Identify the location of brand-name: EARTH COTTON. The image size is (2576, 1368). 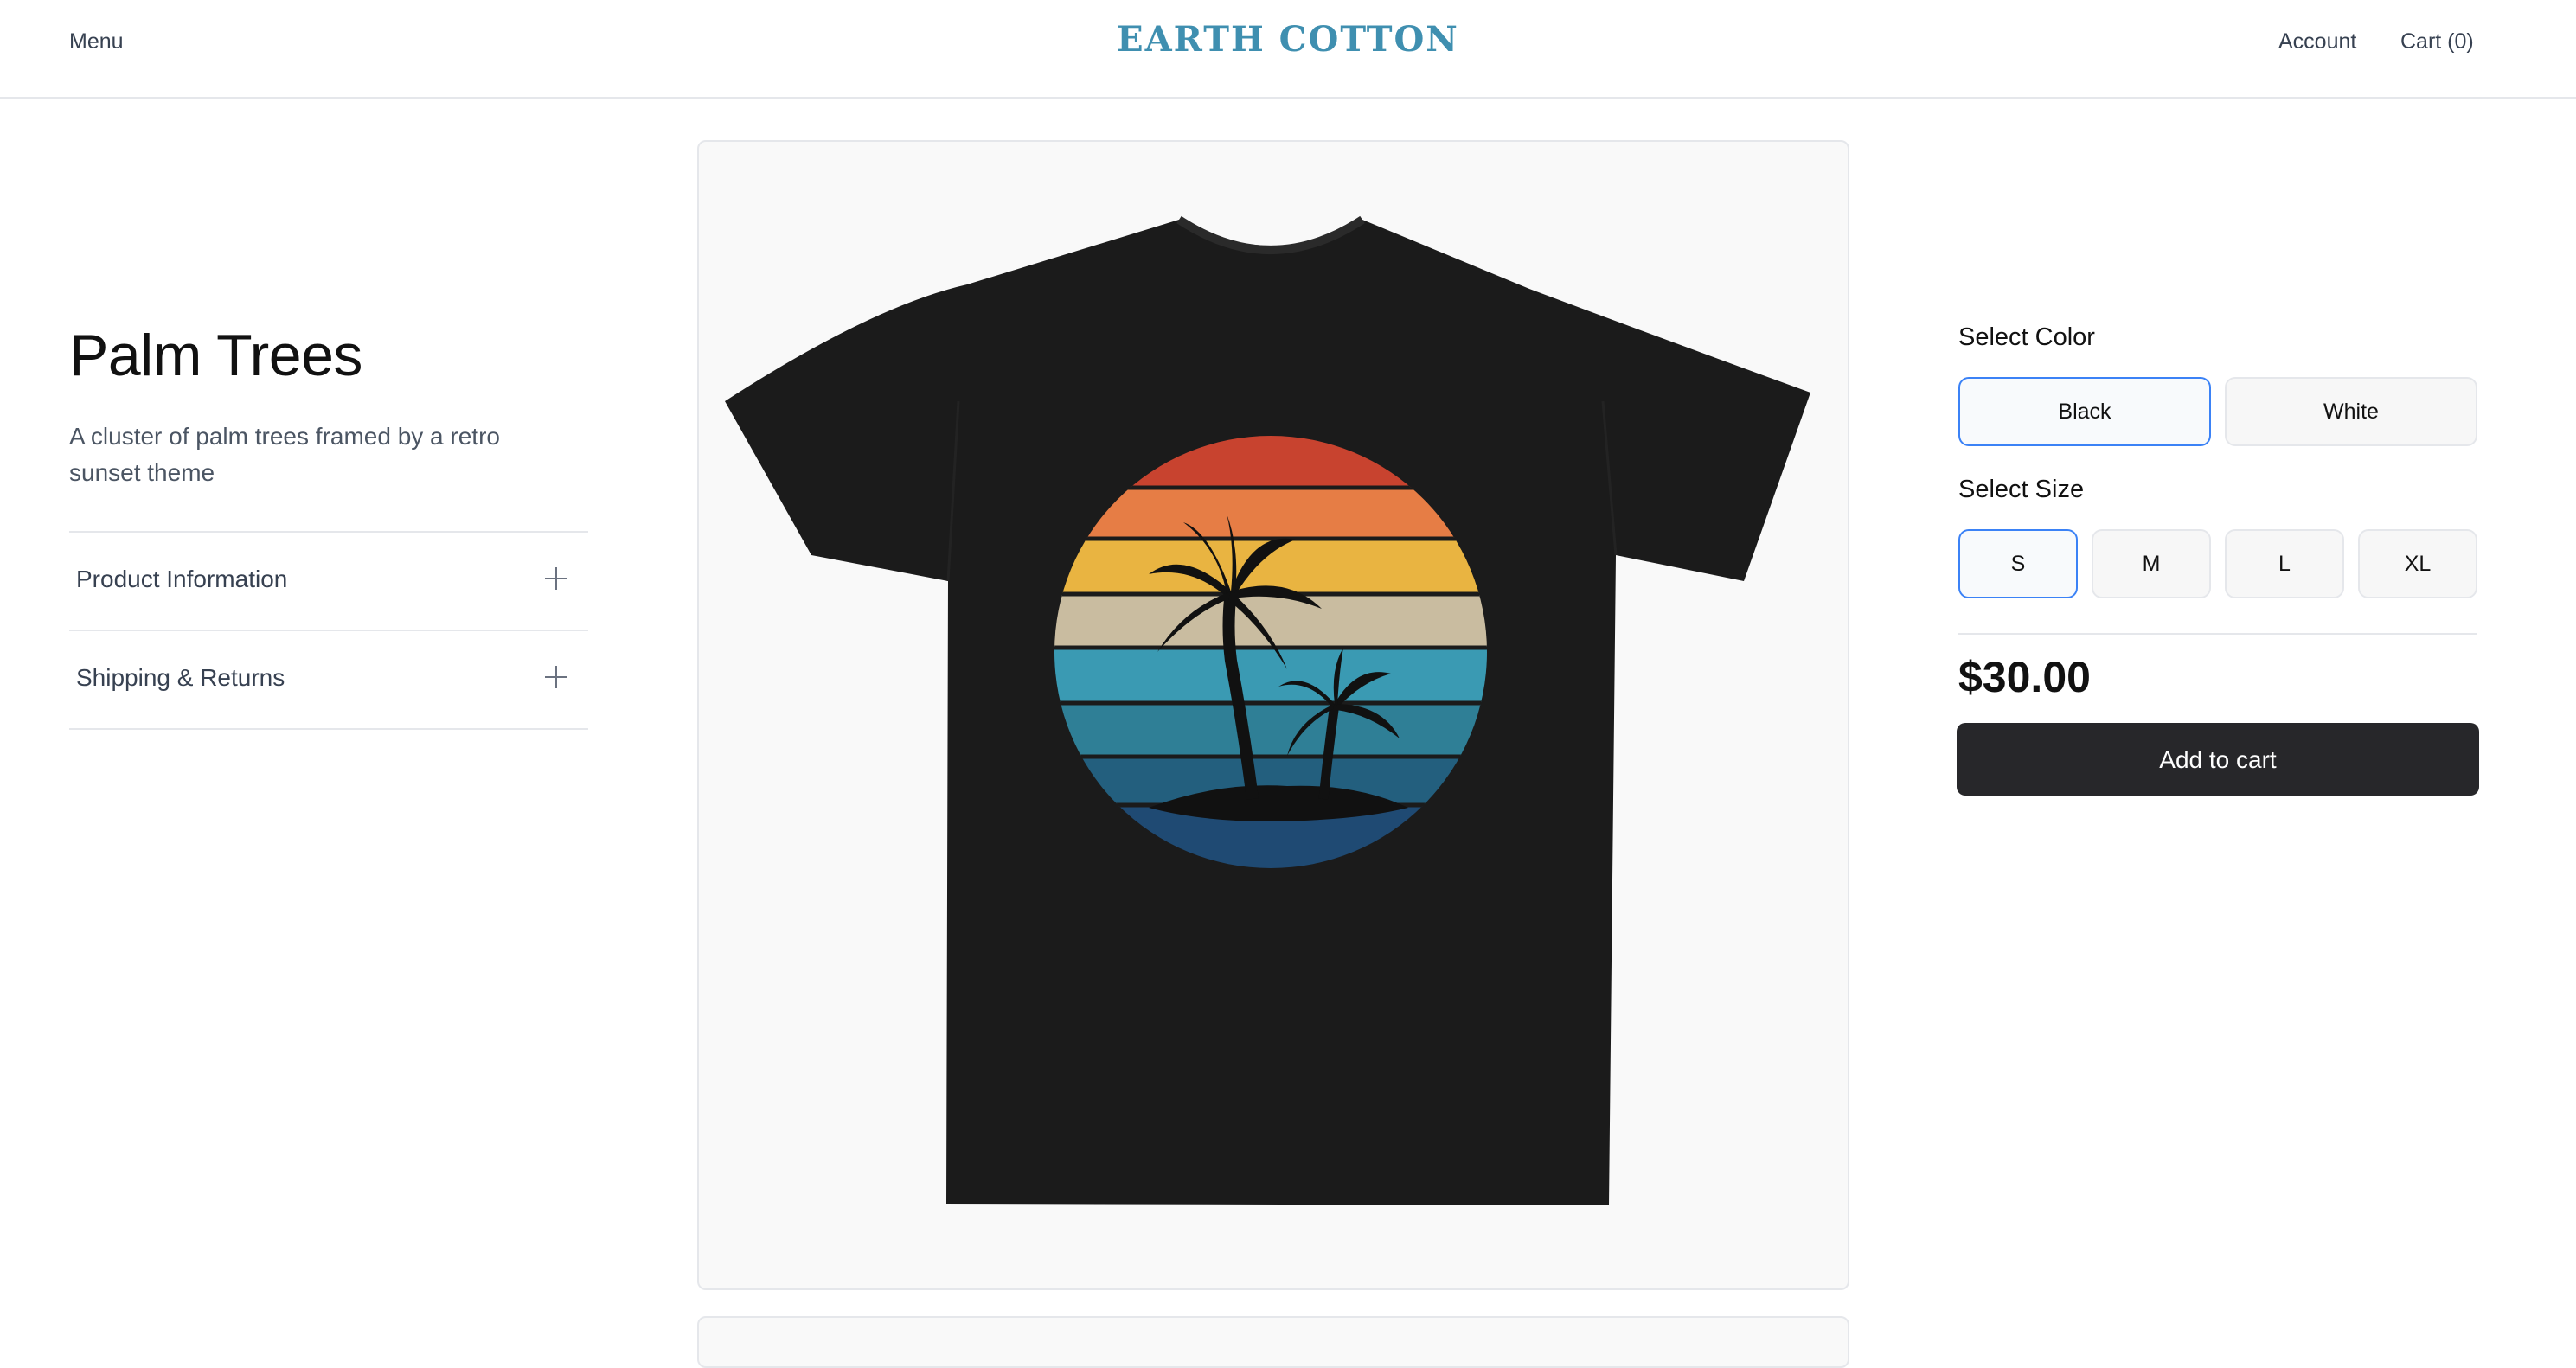
(1288, 39).